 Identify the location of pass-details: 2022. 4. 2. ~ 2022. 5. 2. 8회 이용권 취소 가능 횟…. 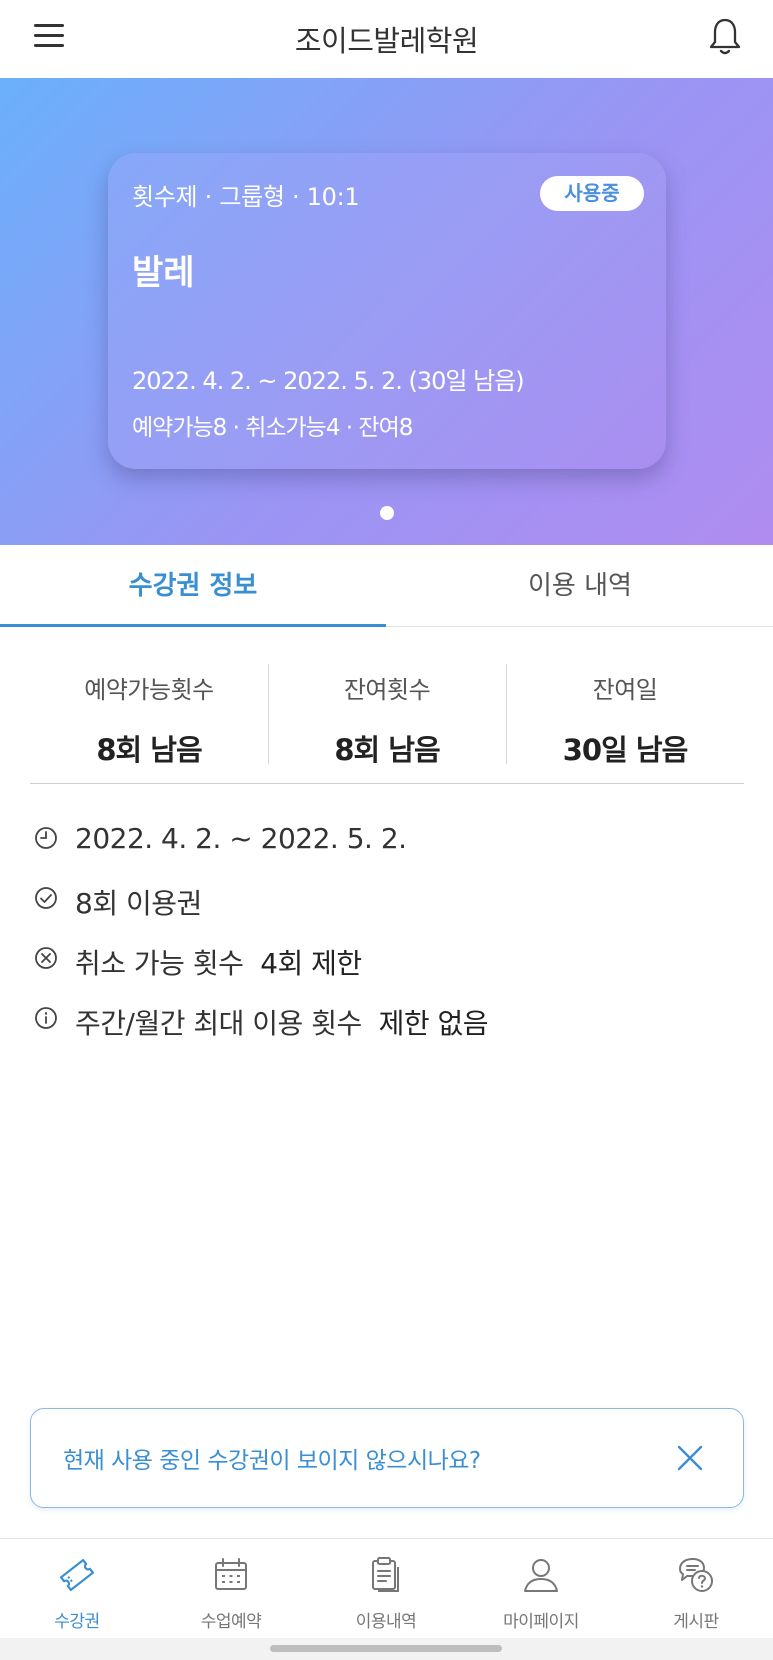
(387, 932).